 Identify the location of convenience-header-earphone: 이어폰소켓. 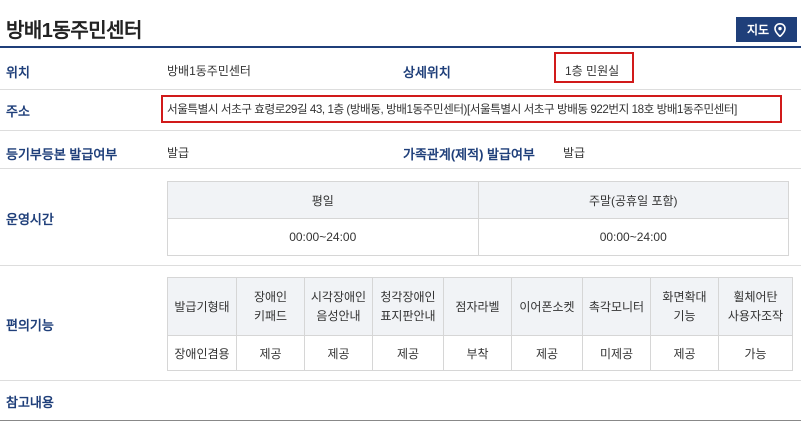
(547, 306).